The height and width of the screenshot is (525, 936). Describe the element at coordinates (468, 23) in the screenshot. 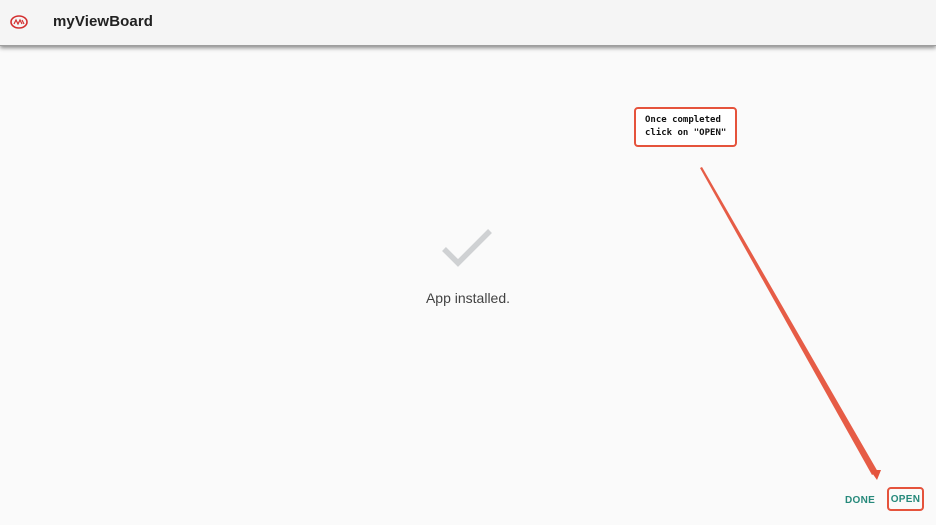

I see `app-bar: myViewBoard` at that location.